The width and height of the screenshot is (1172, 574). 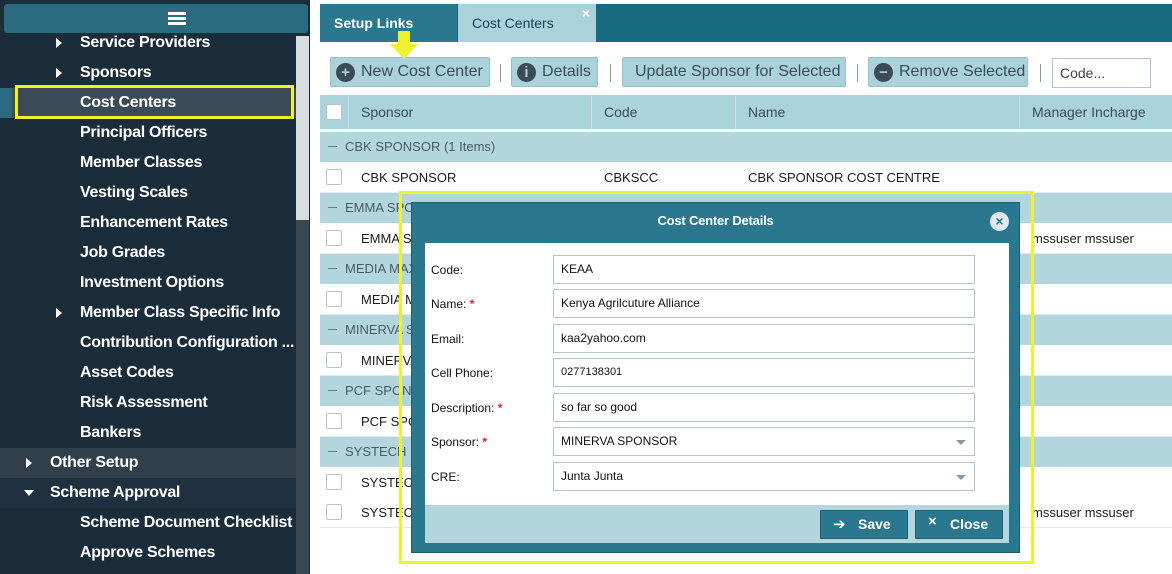 What do you see at coordinates (764, 372) in the screenshot?
I see `cell-phone-field: 0277138301` at bounding box center [764, 372].